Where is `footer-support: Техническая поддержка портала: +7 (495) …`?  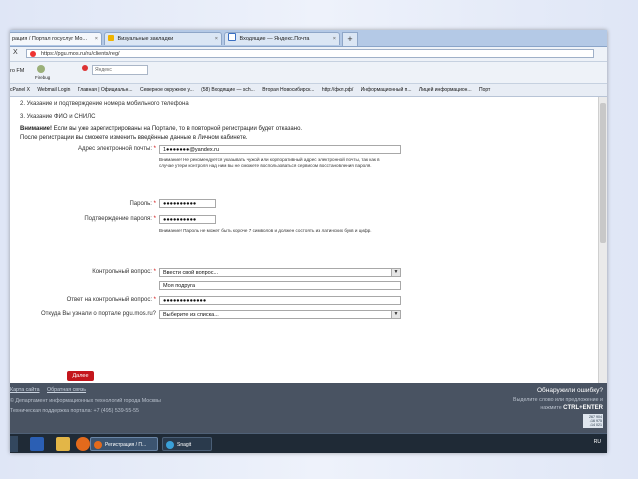
footer-support: Техническая поддержка портала: +7 (495) … is located at coordinates (74, 411).